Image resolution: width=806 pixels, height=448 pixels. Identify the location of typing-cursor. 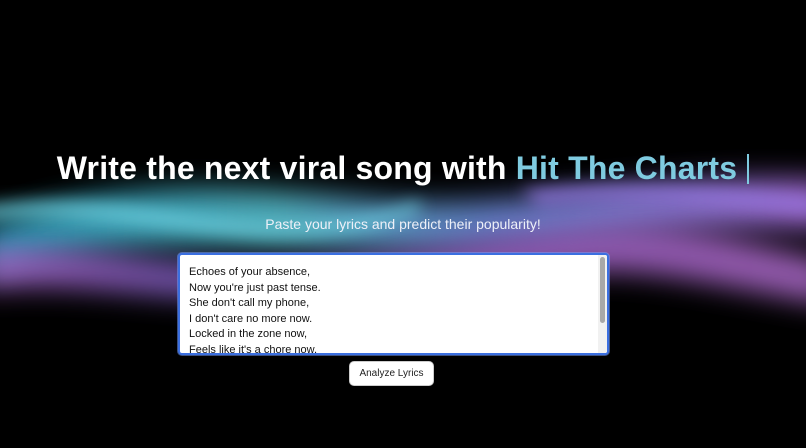
(748, 169).